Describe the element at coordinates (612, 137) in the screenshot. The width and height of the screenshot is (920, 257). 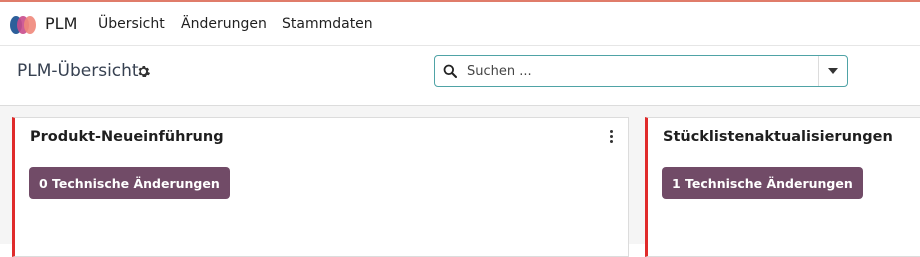
I see `vertical-dots-icon` at that location.